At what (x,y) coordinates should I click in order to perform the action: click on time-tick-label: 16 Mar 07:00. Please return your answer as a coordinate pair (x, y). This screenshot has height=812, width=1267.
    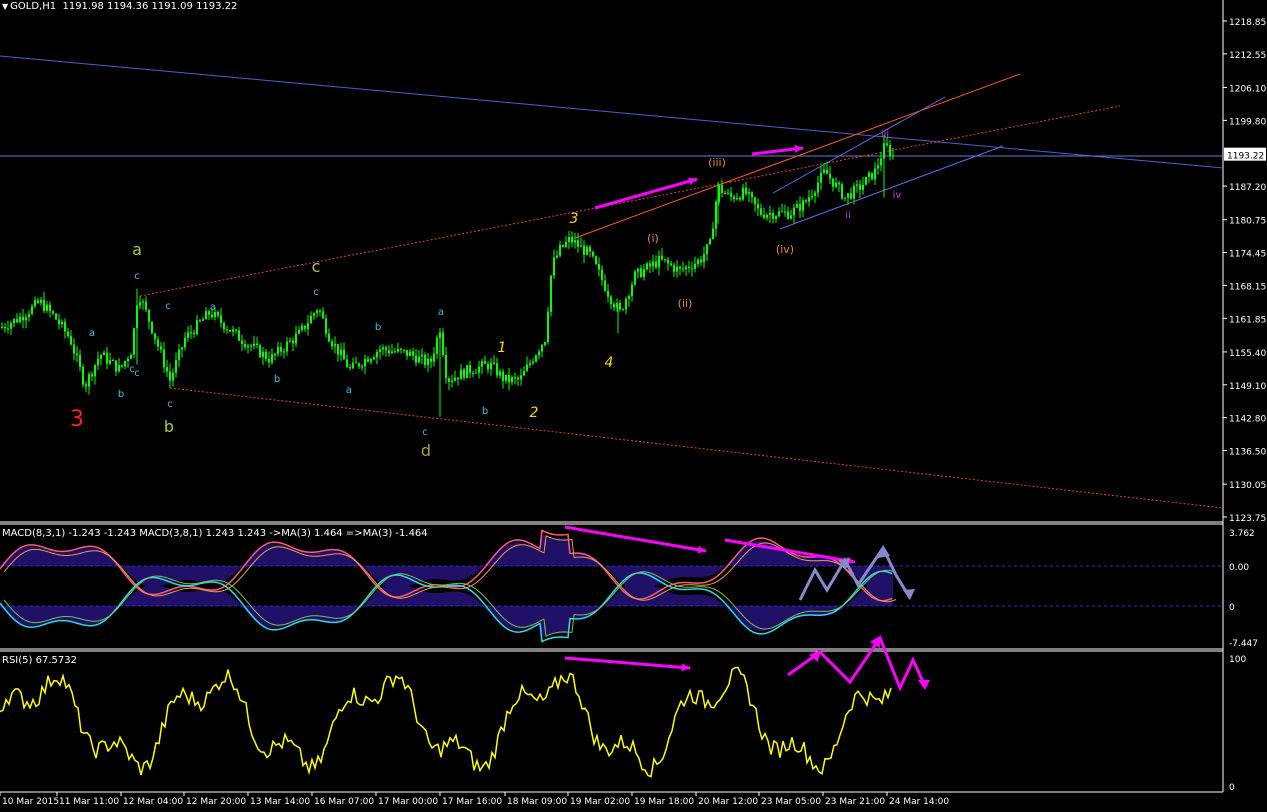
    Looking at the image, I should click on (344, 802).